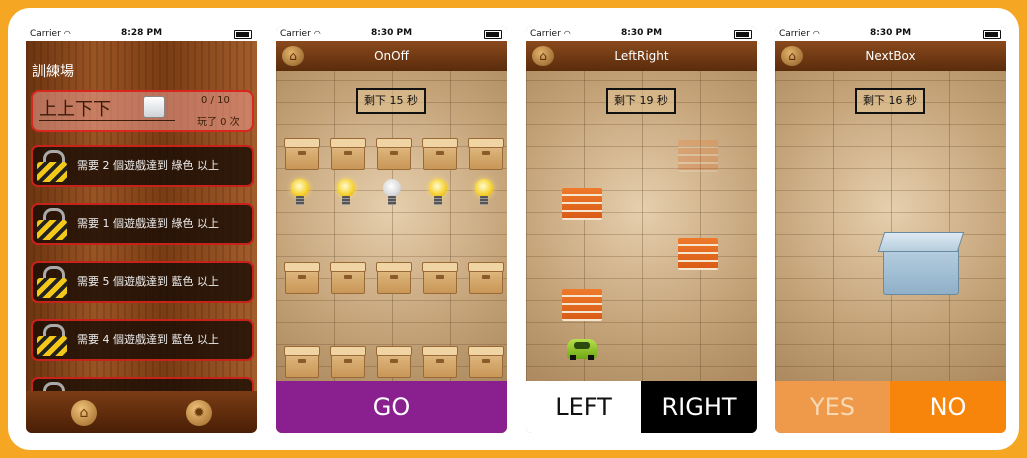 The image size is (1027, 458). I want to click on gear-icon: ✹, so click(199, 413).